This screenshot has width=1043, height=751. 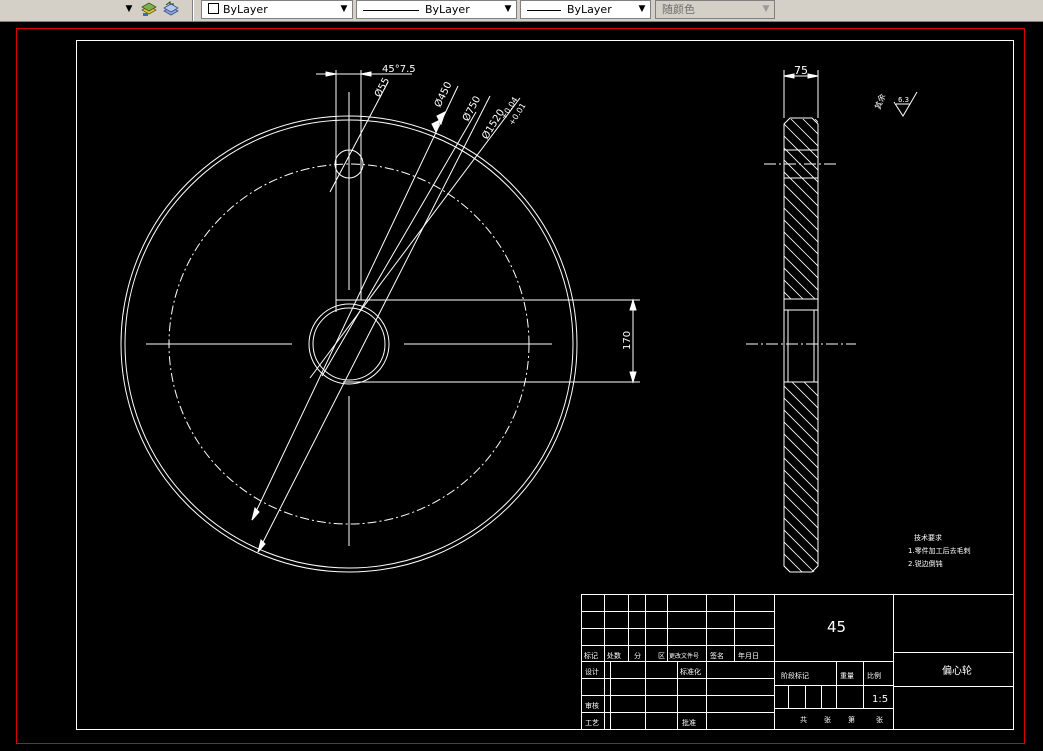 I want to click on tb-sheets-total: 共, so click(x=803, y=719).